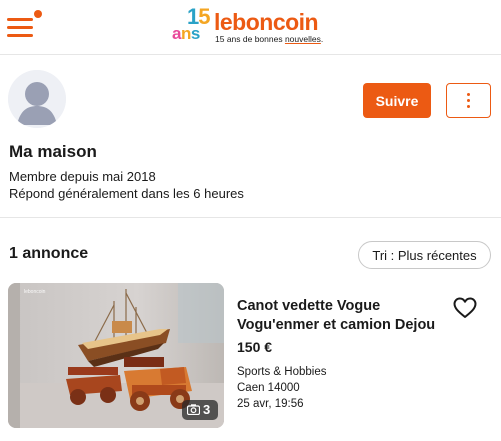 The height and width of the screenshot is (441, 501). Describe the element at coordinates (82, 176) in the screenshot. I see `member-since-text: Membre depuis mai 2018` at that location.